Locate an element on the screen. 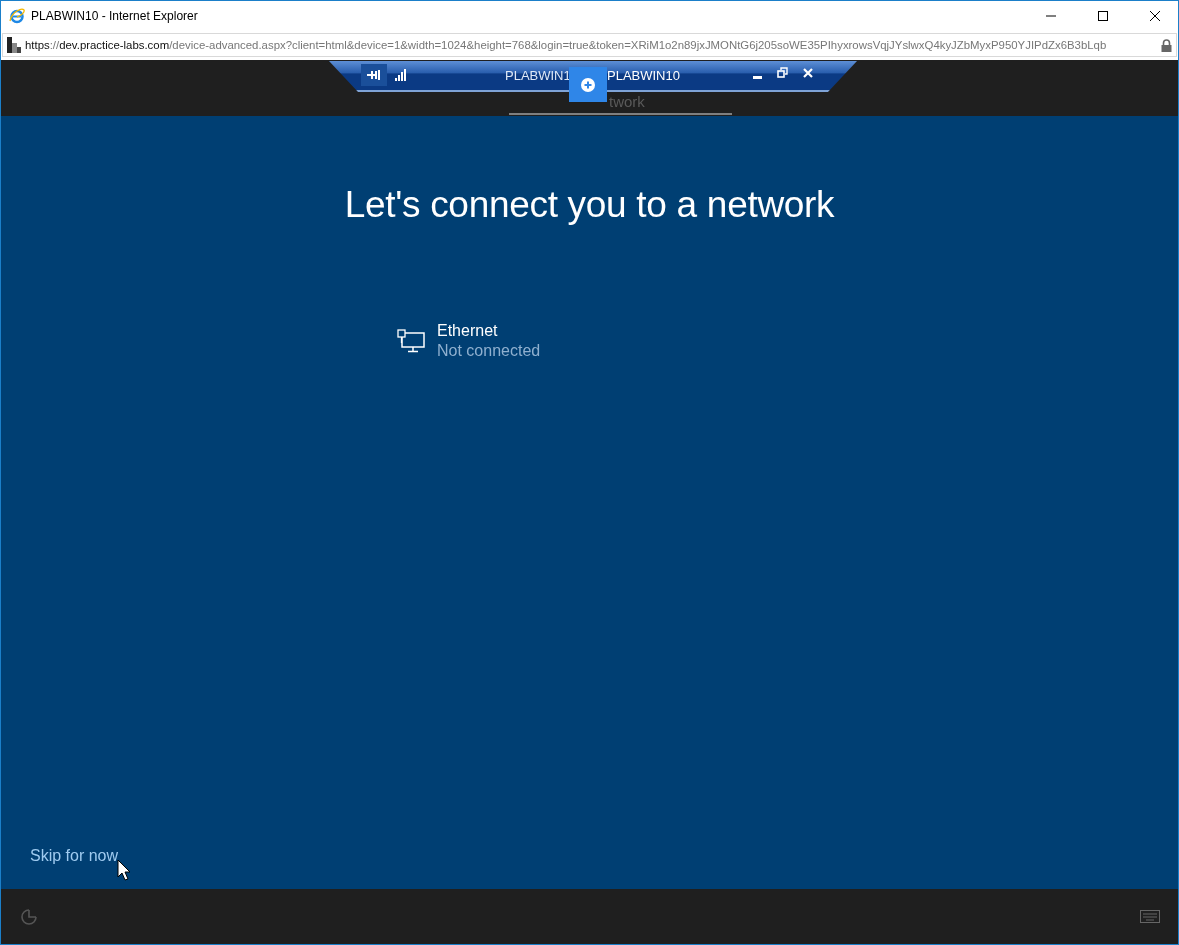  pin-icon is located at coordinates (374, 75).